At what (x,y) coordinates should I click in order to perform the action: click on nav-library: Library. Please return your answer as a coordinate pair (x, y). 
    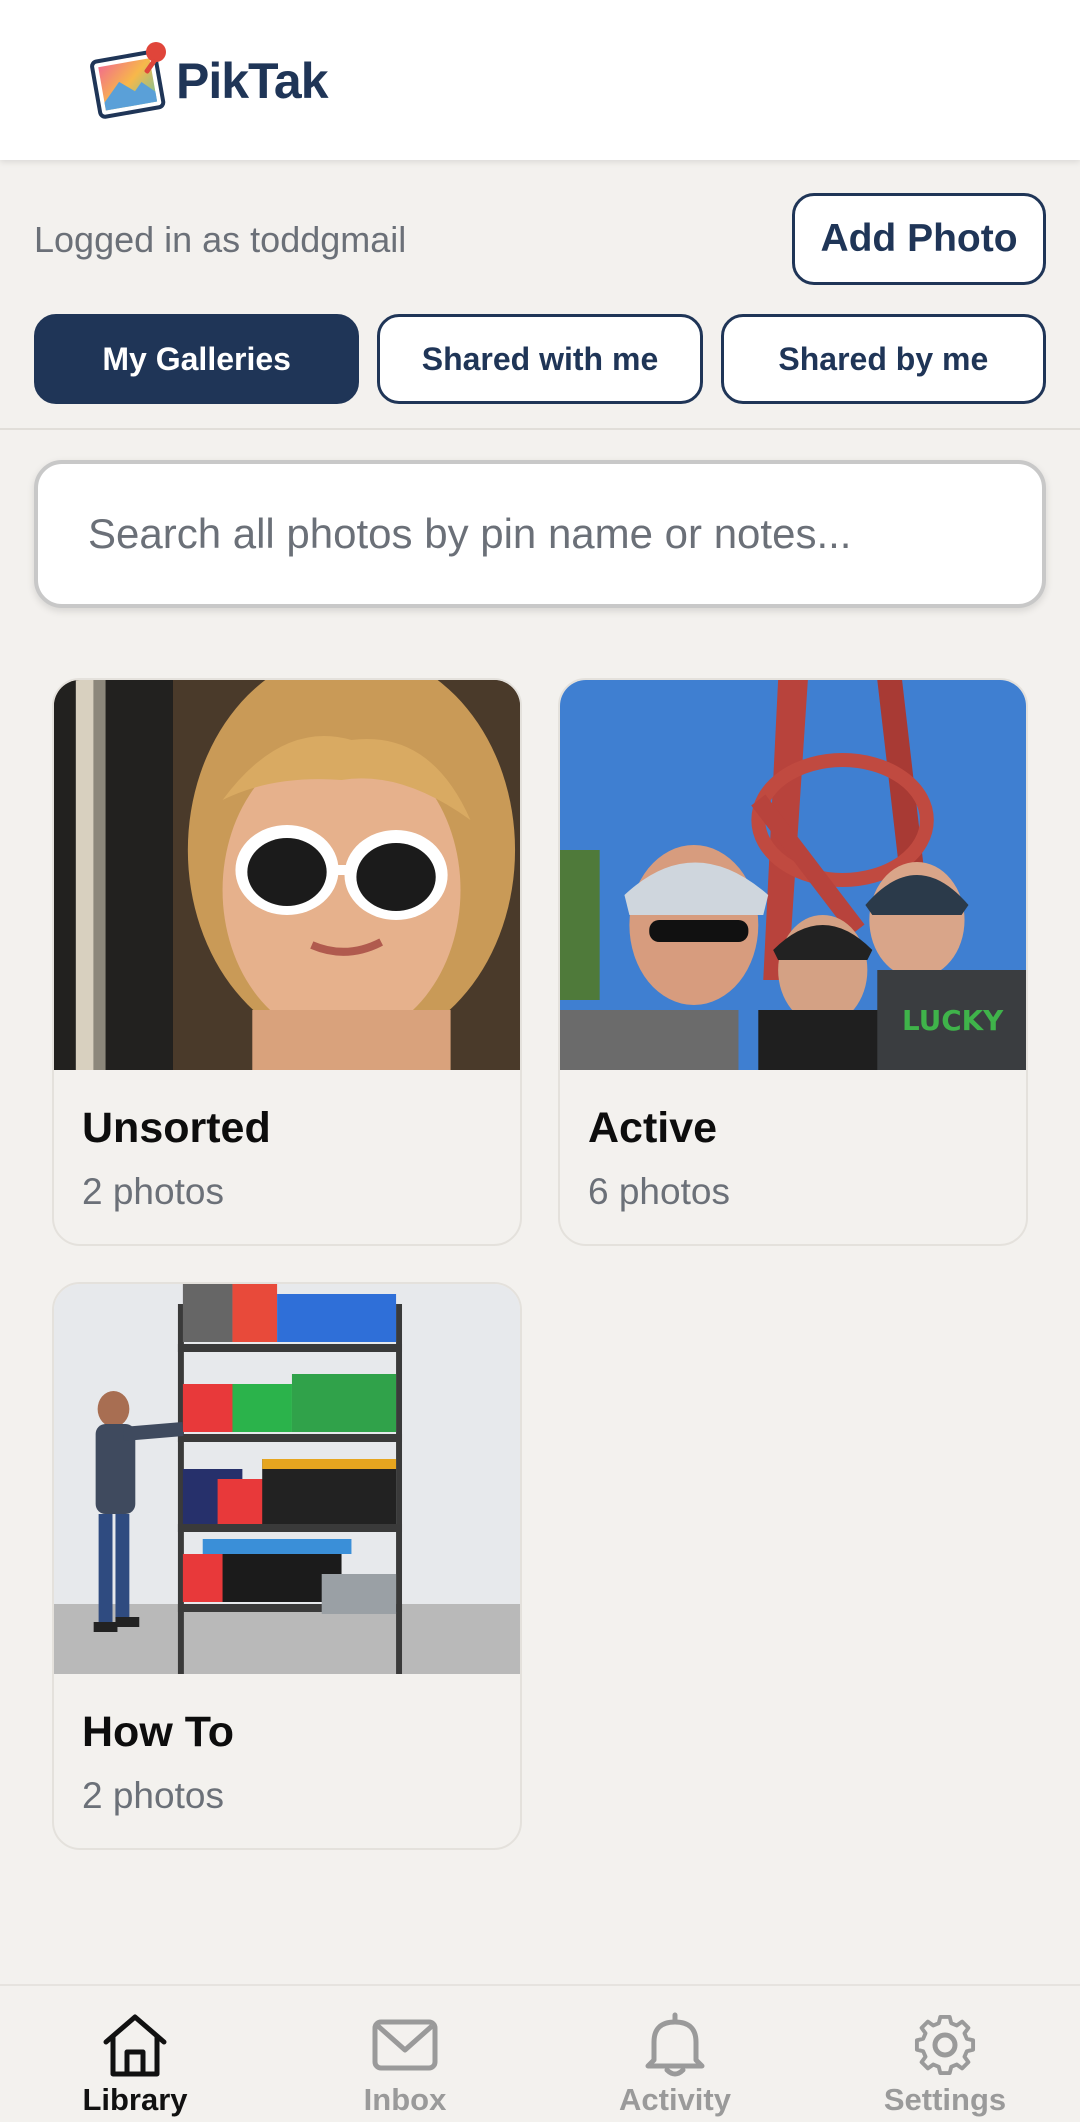
    Looking at the image, I should click on (135, 2054).